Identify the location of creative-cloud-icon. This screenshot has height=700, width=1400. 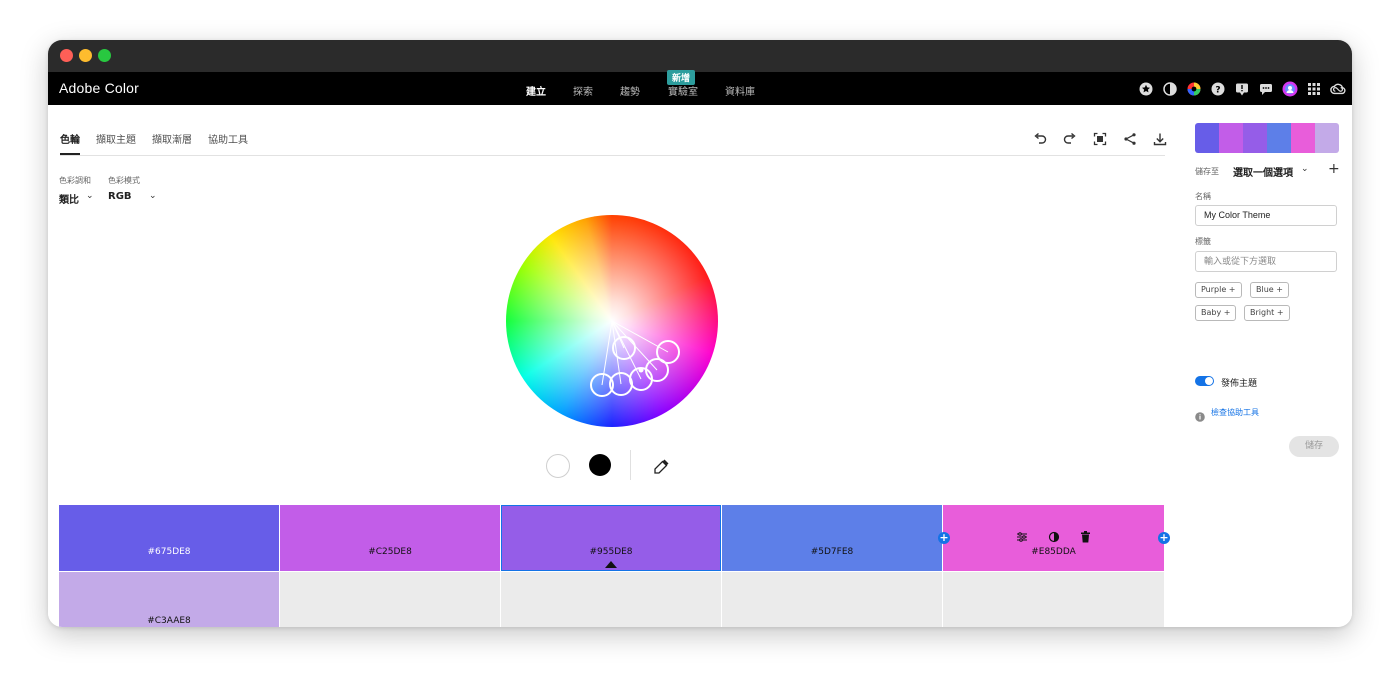
(1338, 89).